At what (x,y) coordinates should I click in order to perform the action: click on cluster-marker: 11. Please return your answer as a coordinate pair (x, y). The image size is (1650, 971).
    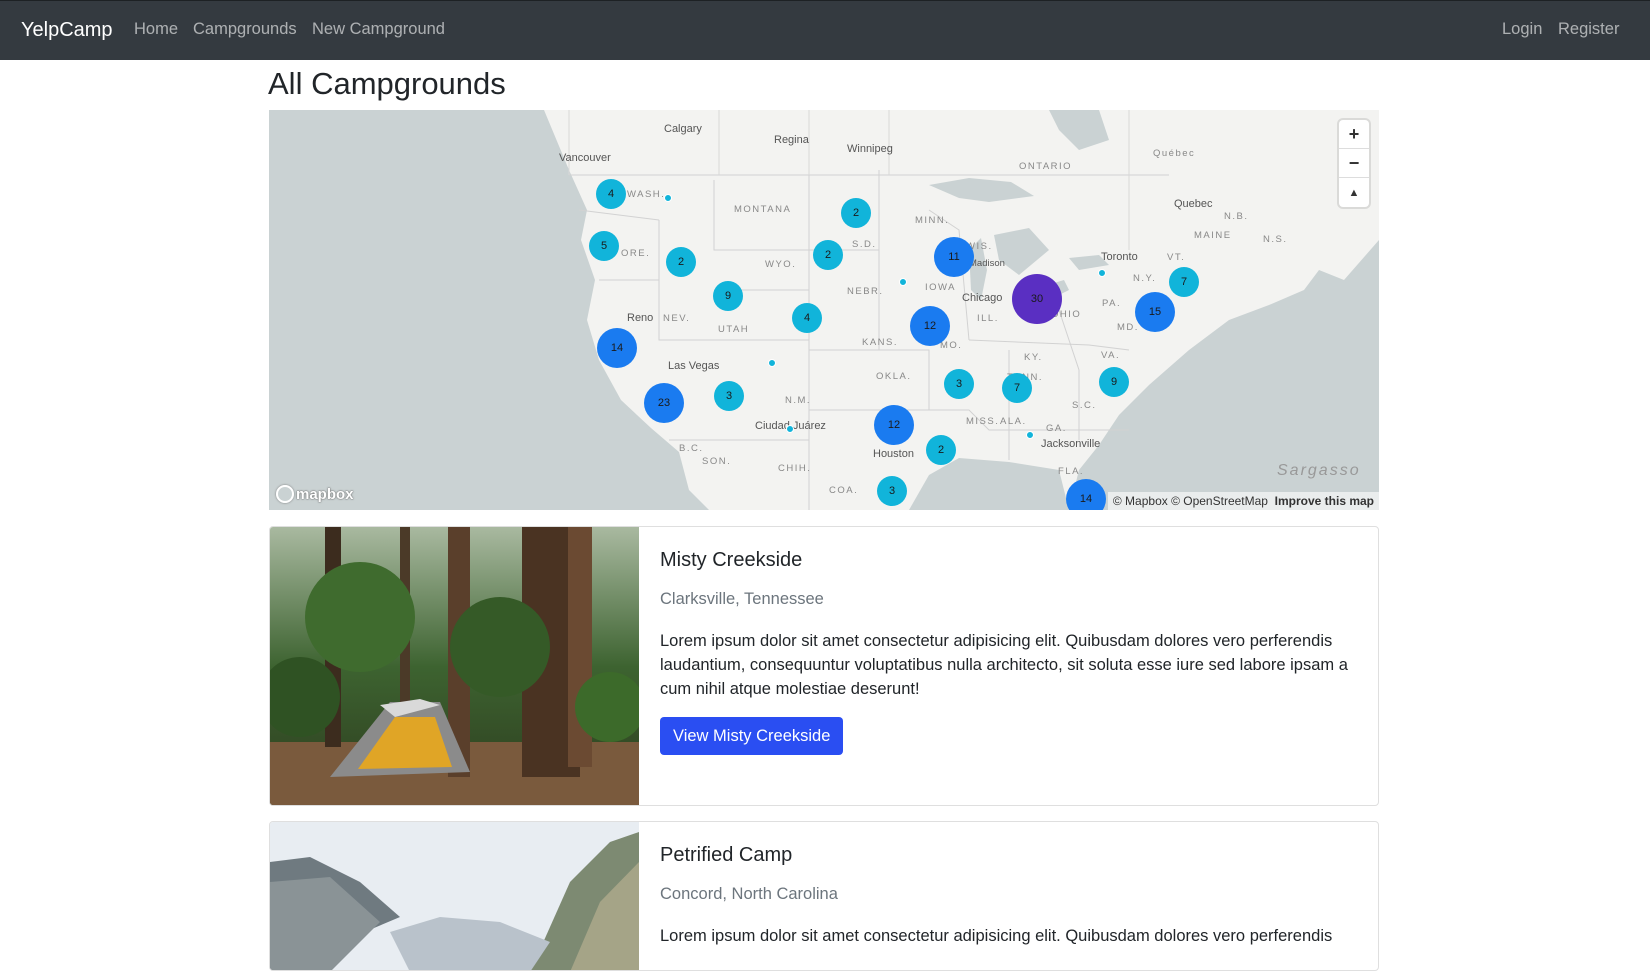
    Looking at the image, I should click on (954, 257).